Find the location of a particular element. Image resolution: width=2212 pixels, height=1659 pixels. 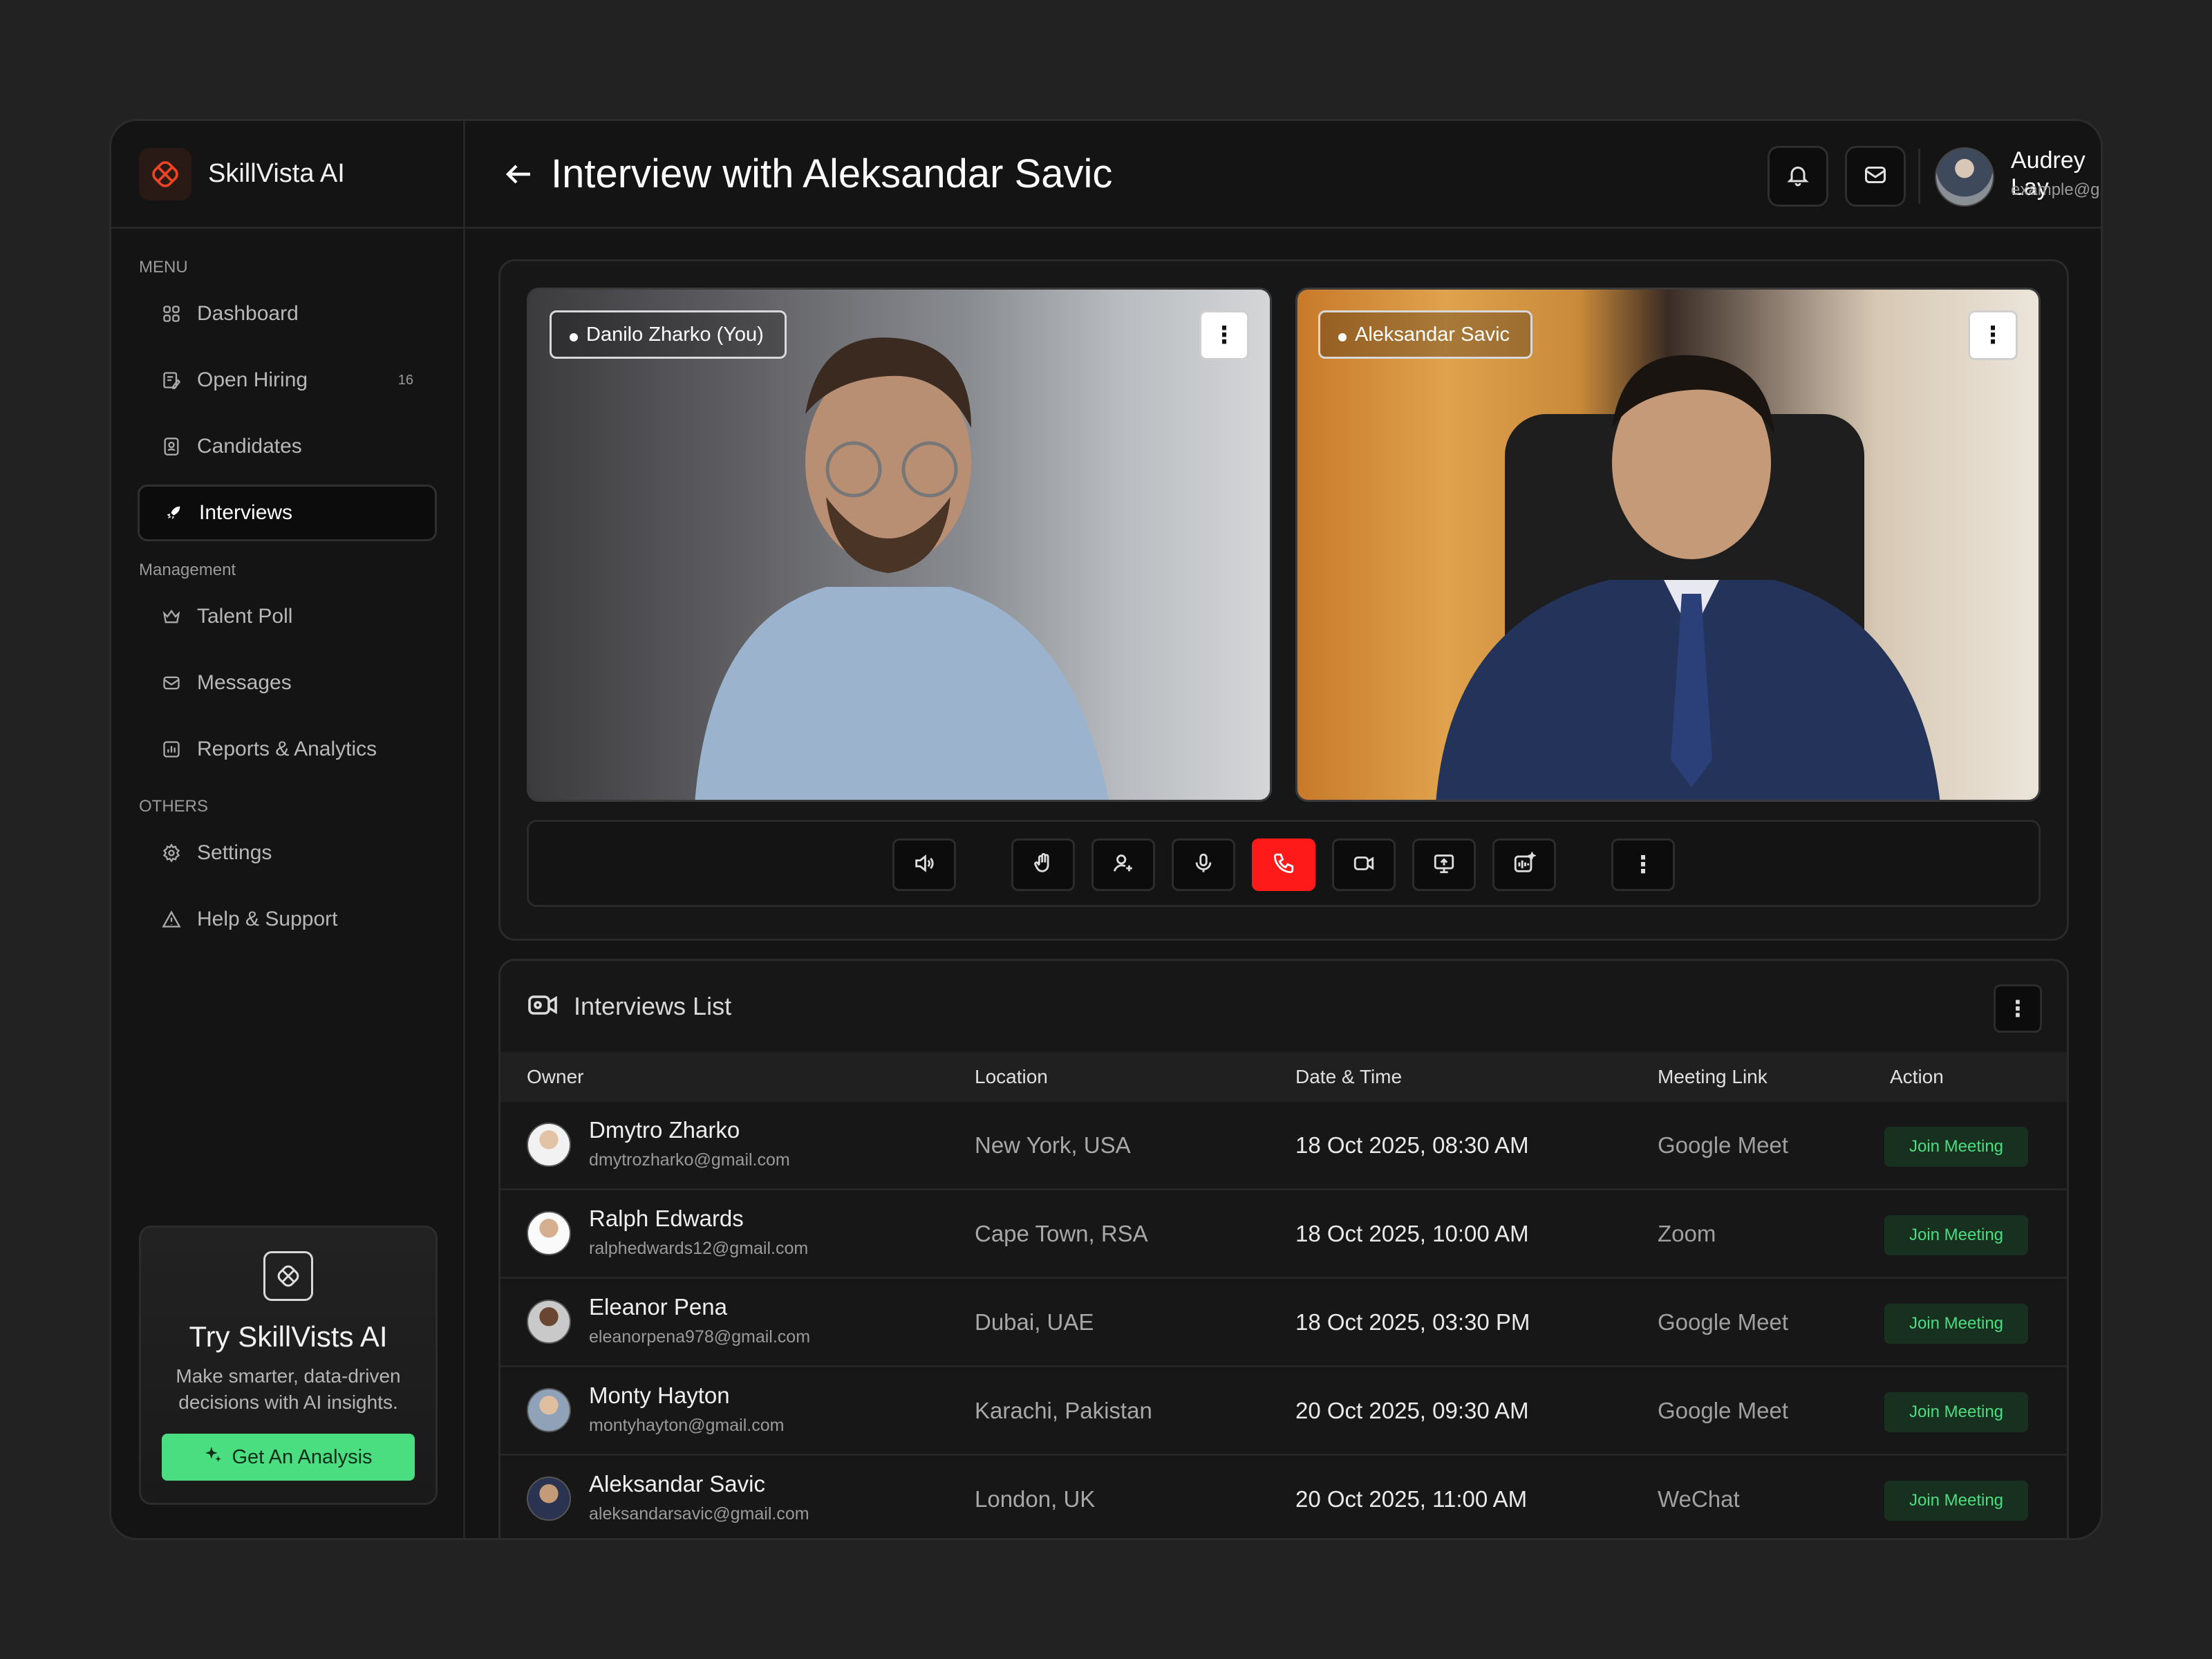

screen-share-button is located at coordinates (1444, 864).